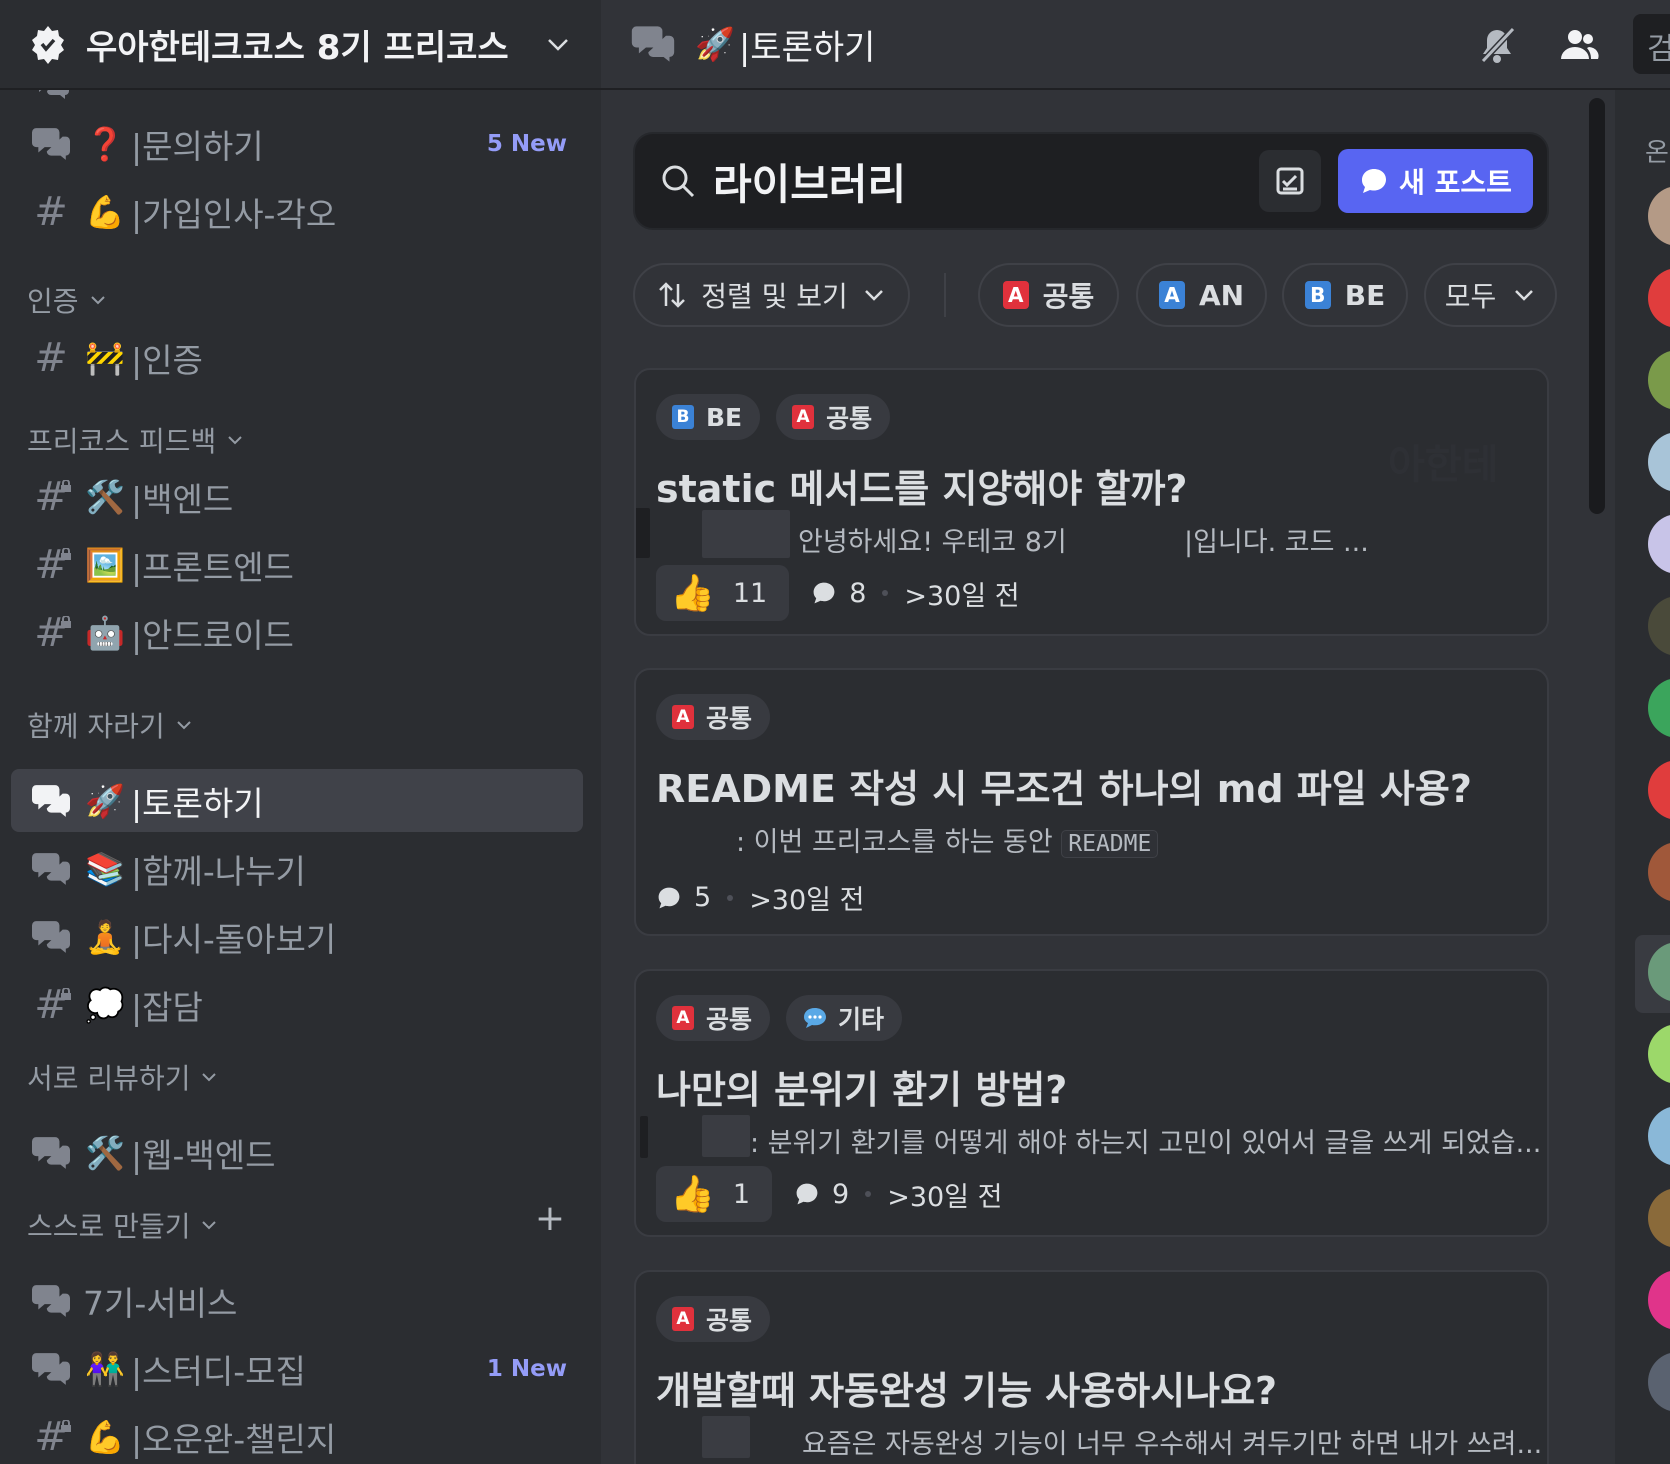 The width and height of the screenshot is (1670, 1464). Describe the element at coordinates (741, 1194) in the screenshot. I see `reaction-count: 1` at that location.